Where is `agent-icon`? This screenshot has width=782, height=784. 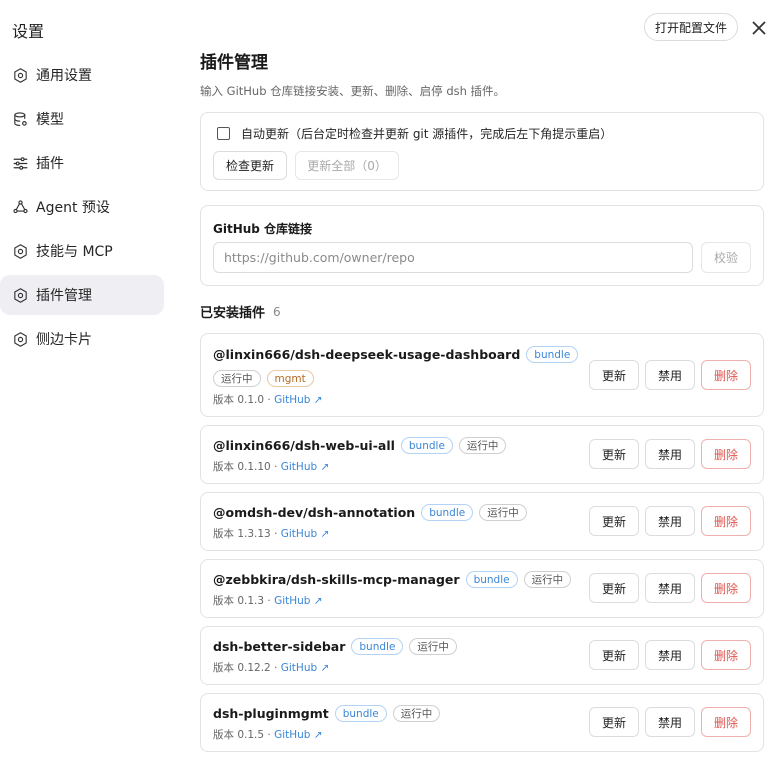 agent-icon is located at coordinates (20, 207).